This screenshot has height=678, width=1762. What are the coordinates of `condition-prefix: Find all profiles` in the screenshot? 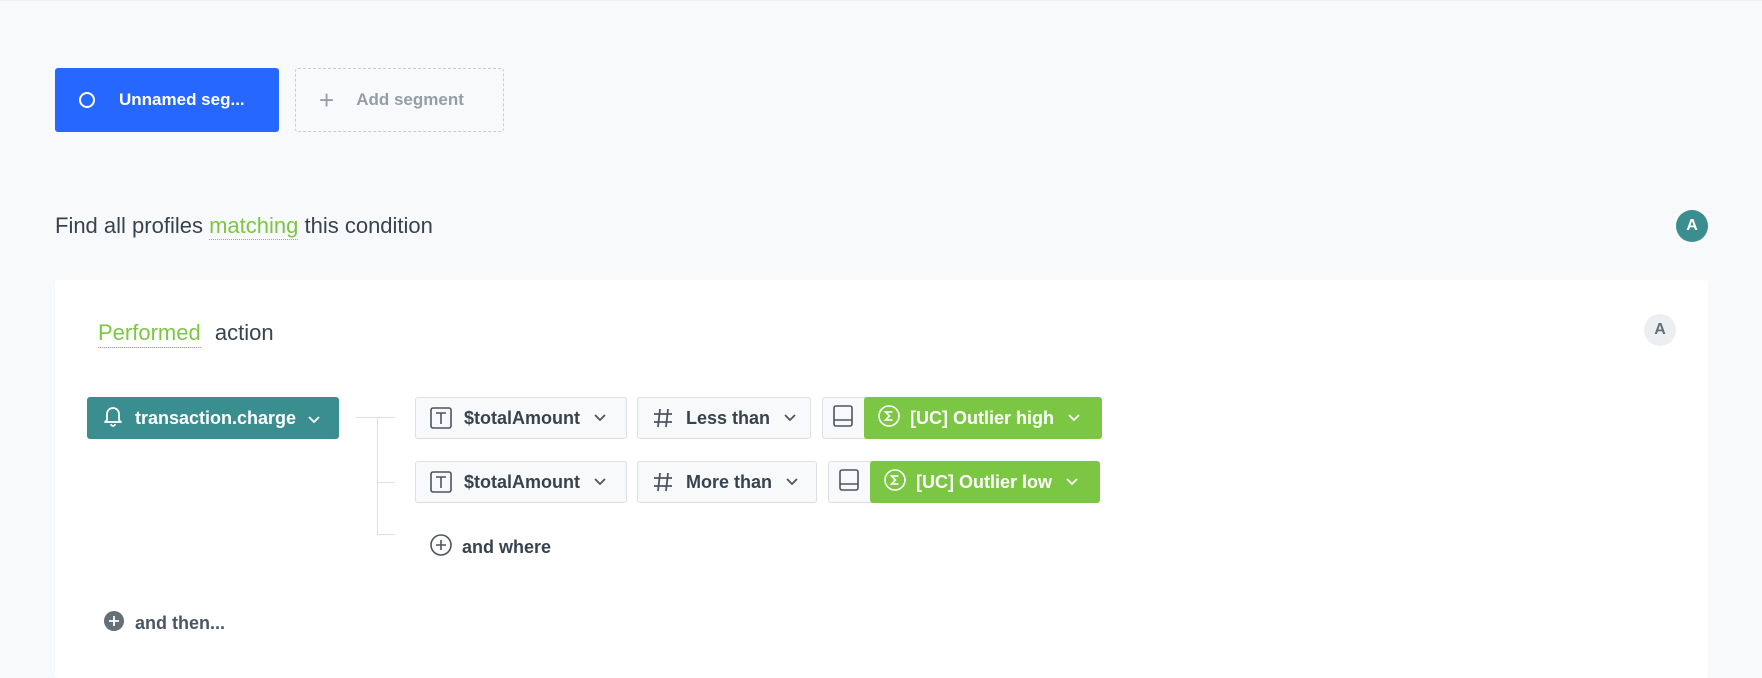 It's located at (129, 225).